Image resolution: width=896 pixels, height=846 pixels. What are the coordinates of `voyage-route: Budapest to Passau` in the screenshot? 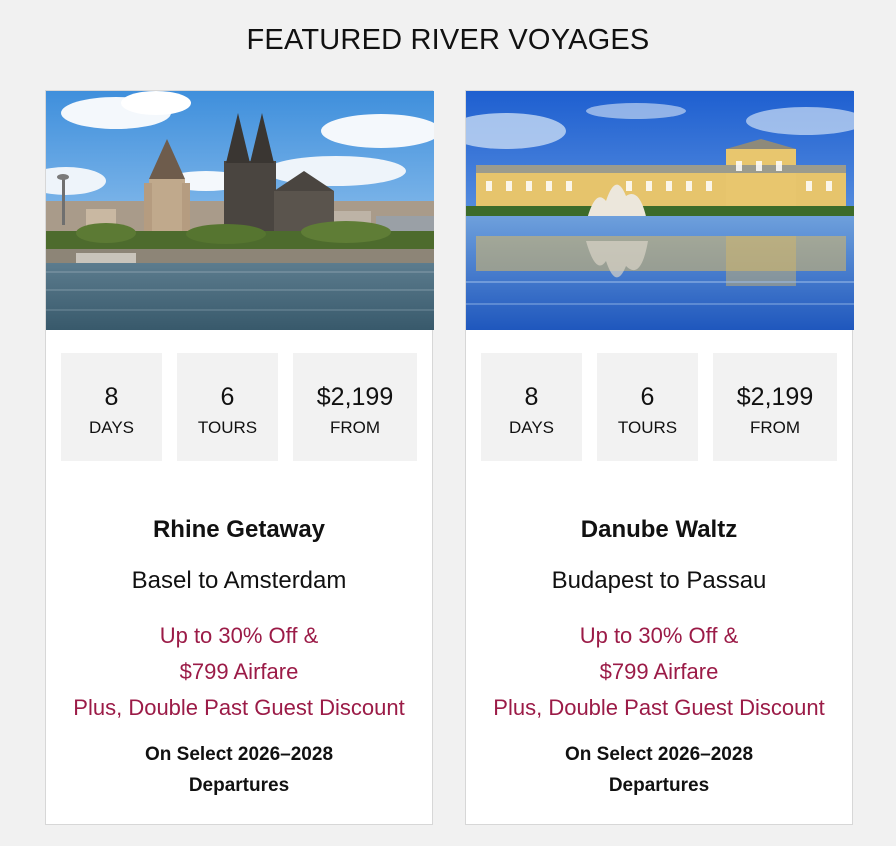 It's located at (659, 580).